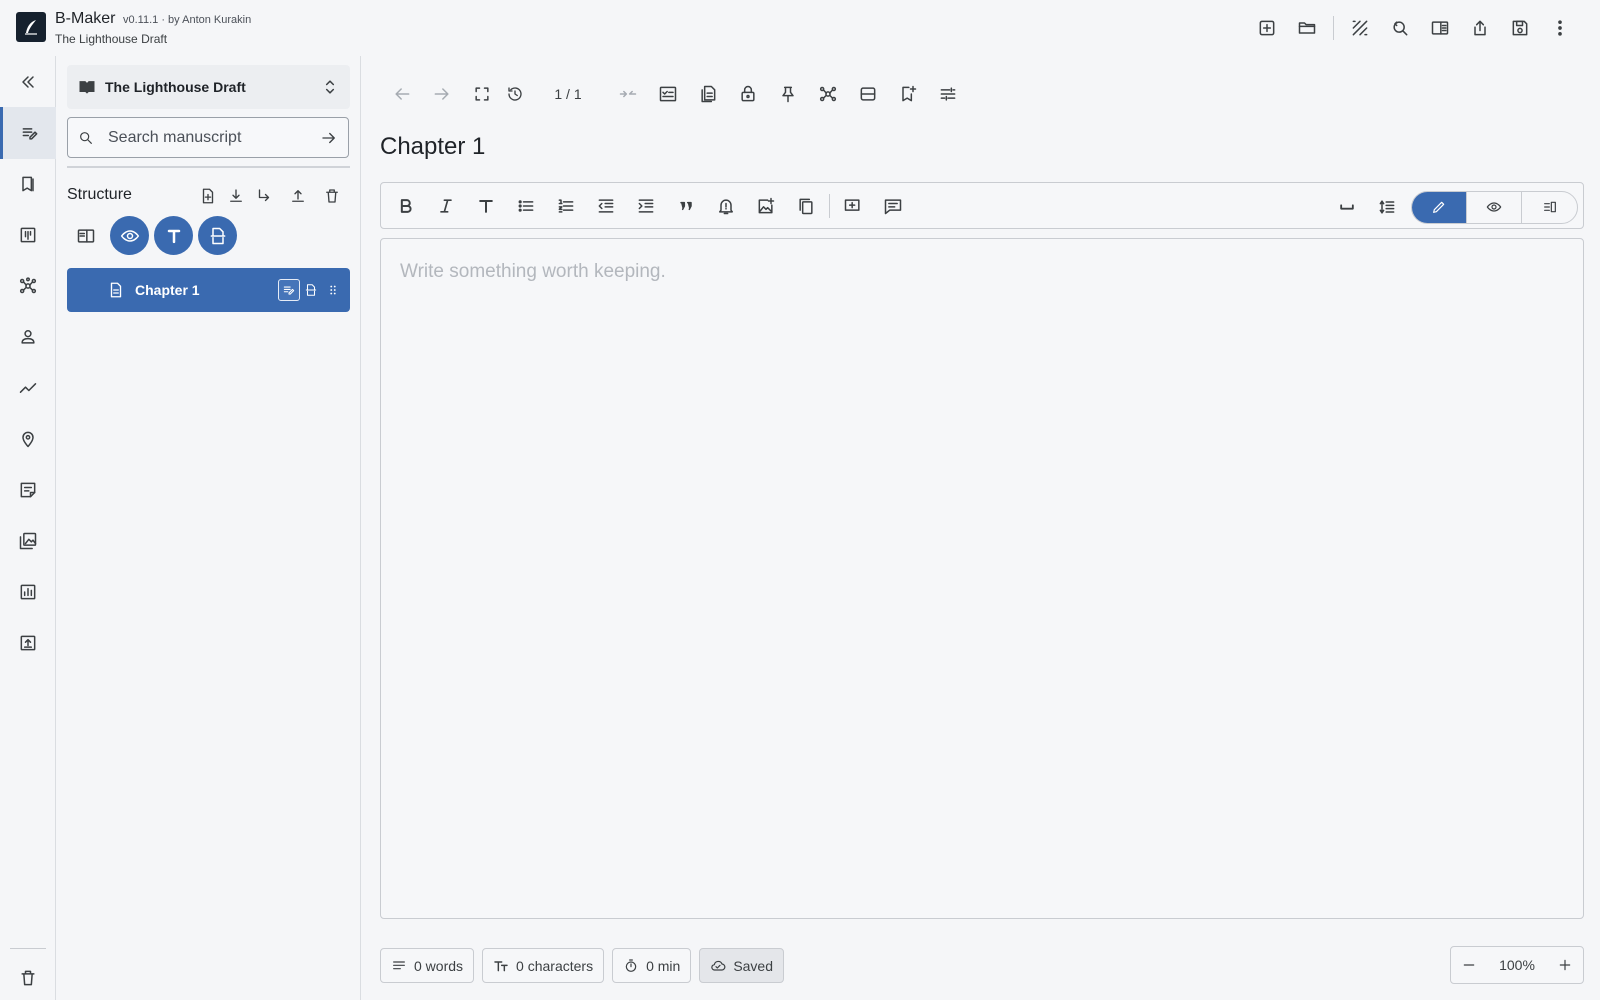 The width and height of the screenshot is (1600, 1000). I want to click on merge-button, so click(628, 94).